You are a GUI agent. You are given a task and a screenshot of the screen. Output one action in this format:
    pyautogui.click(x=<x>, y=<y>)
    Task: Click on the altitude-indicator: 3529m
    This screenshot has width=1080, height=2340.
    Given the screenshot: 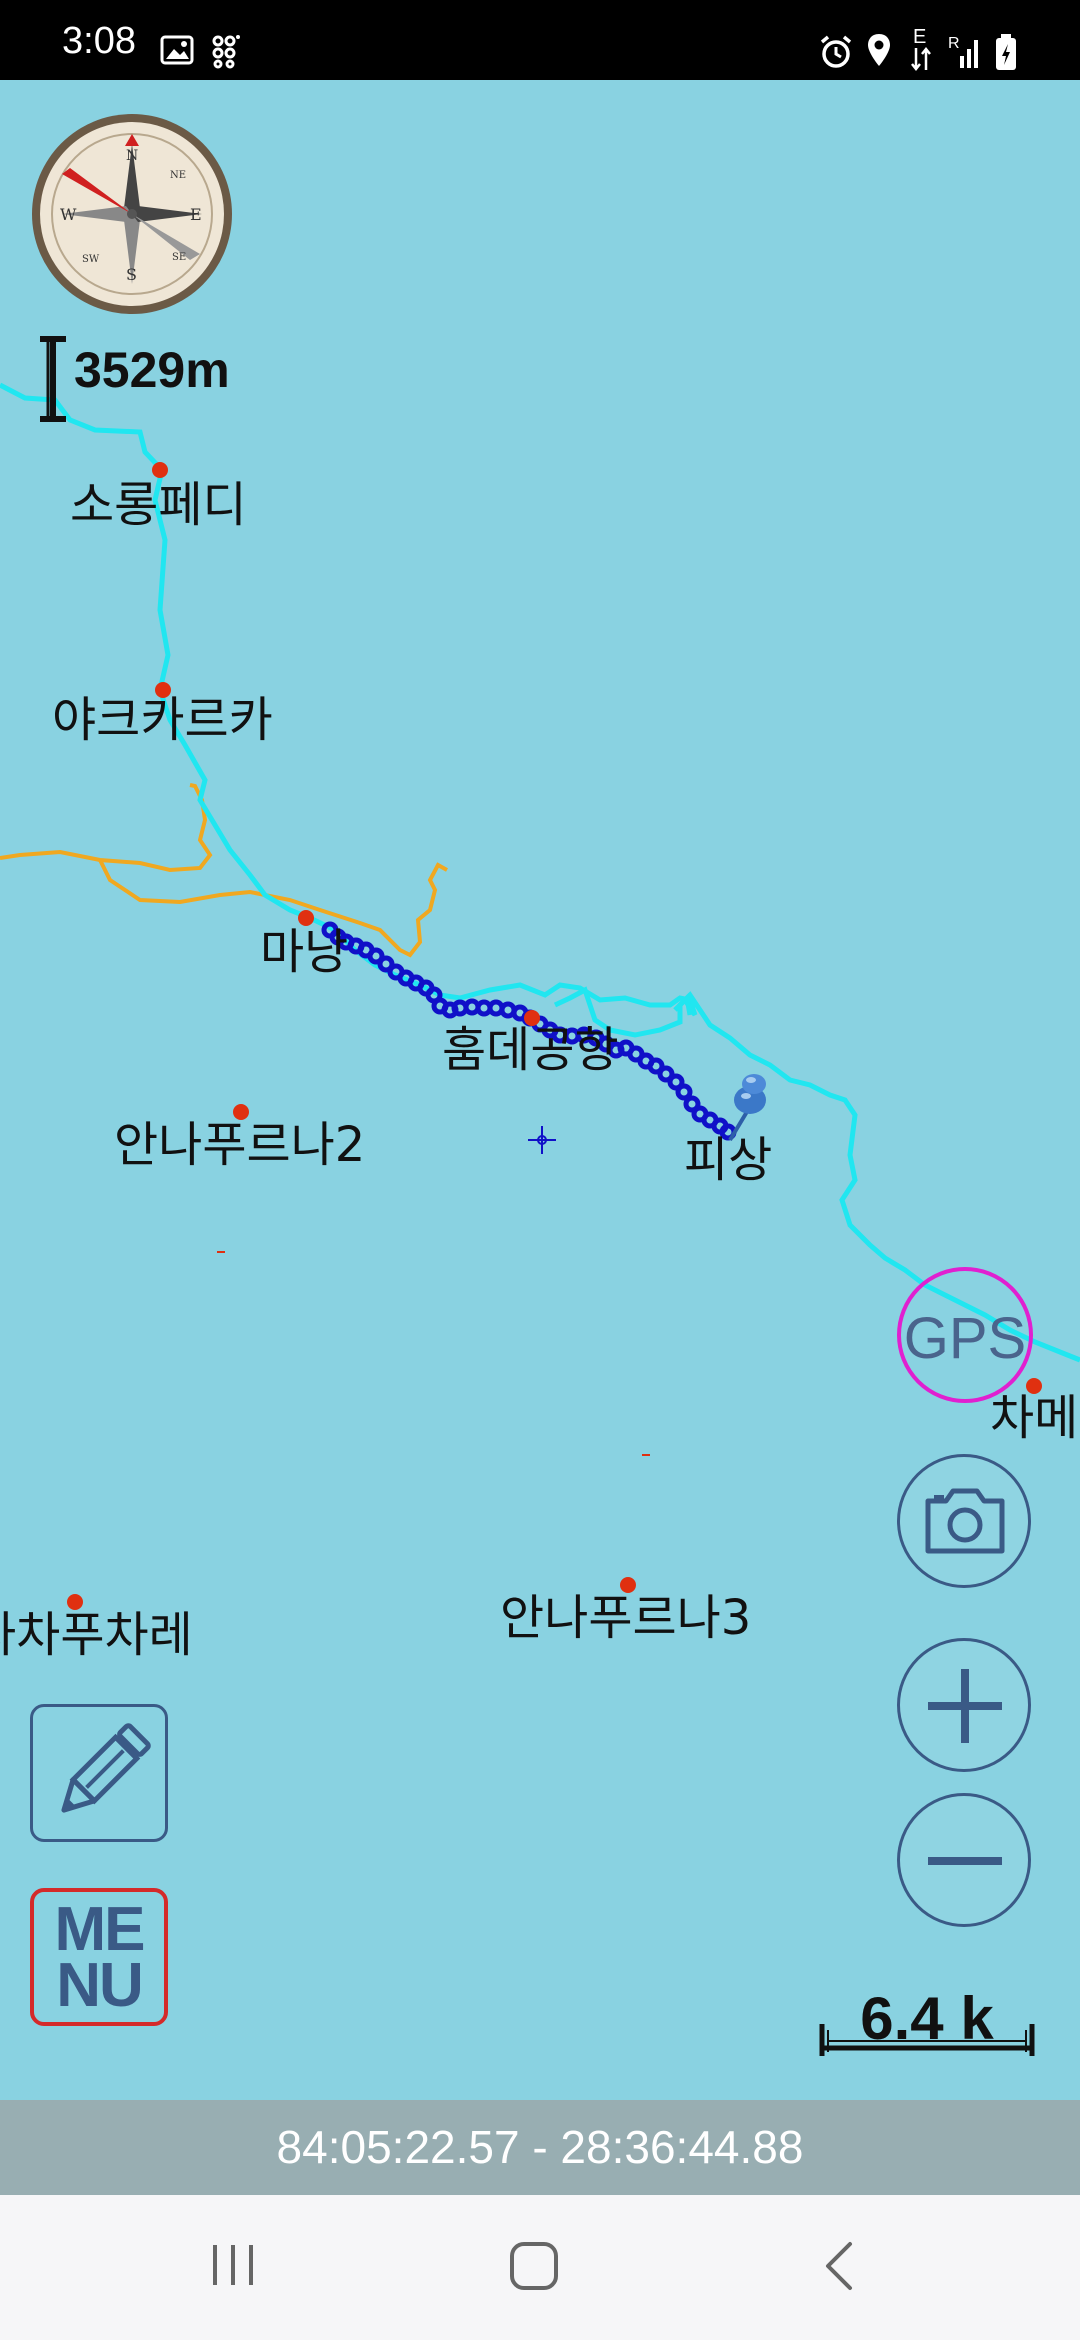 What is the action you would take?
    pyautogui.click(x=133, y=382)
    